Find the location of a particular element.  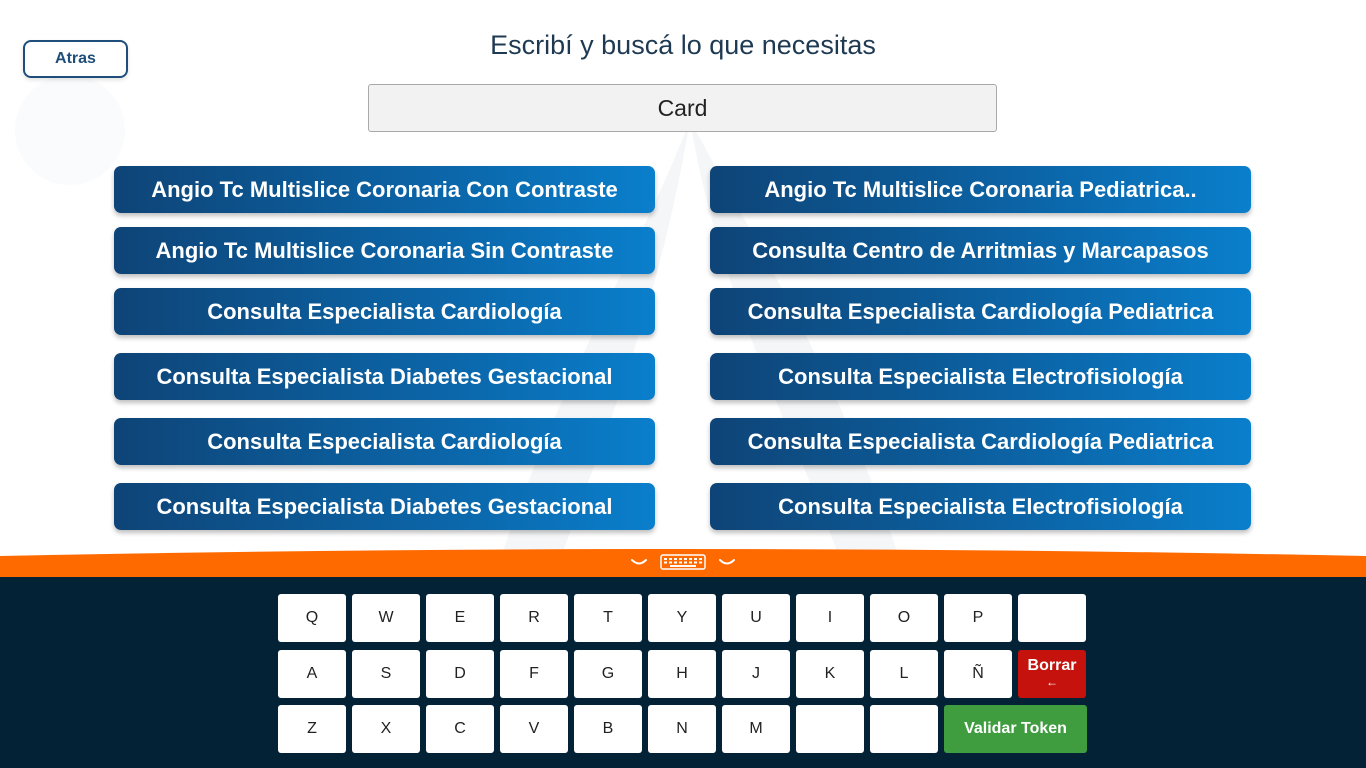

search-input is located at coordinates (682, 108).